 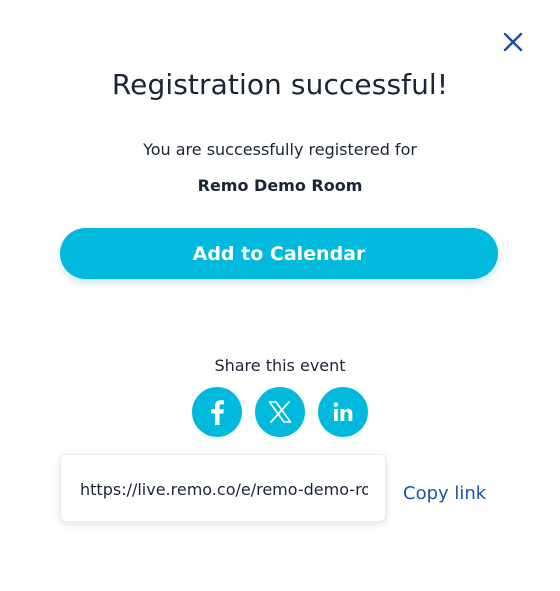 What do you see at coordinates (280, 365) in the screenshot?
I see `share-event-label: Share this event` at bounding box center [280, 365].